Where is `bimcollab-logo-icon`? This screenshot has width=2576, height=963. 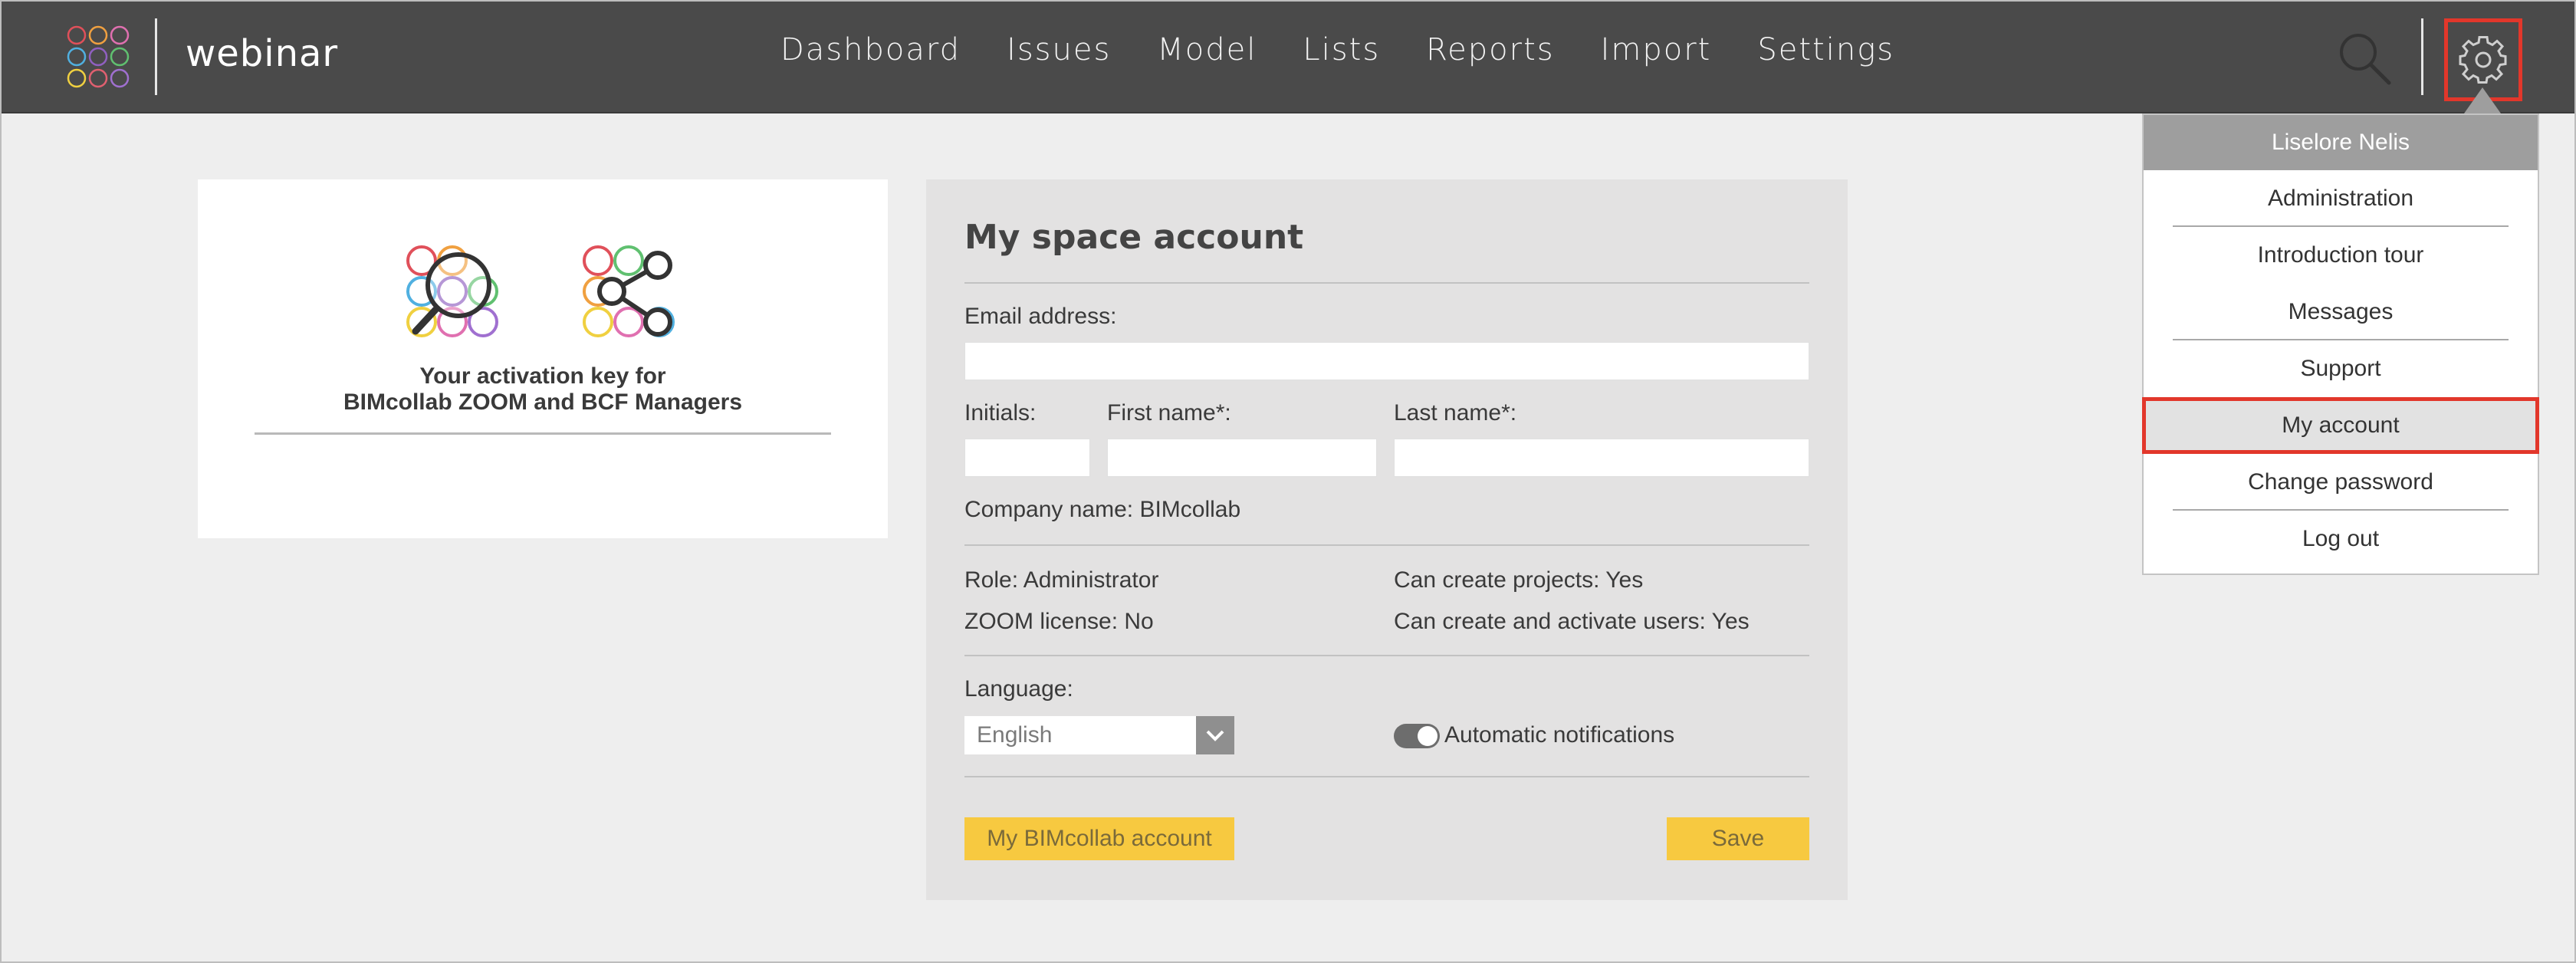 bimcollab-logo-icon is located at coordinates (98, 57).